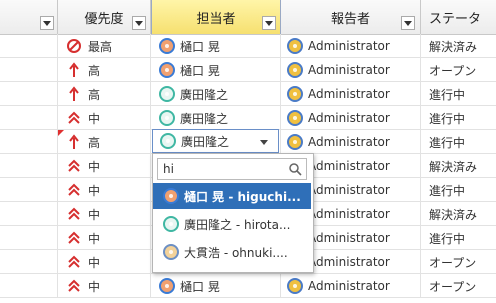  I want to click on header-reporter: 報告者, so click(351, 17).